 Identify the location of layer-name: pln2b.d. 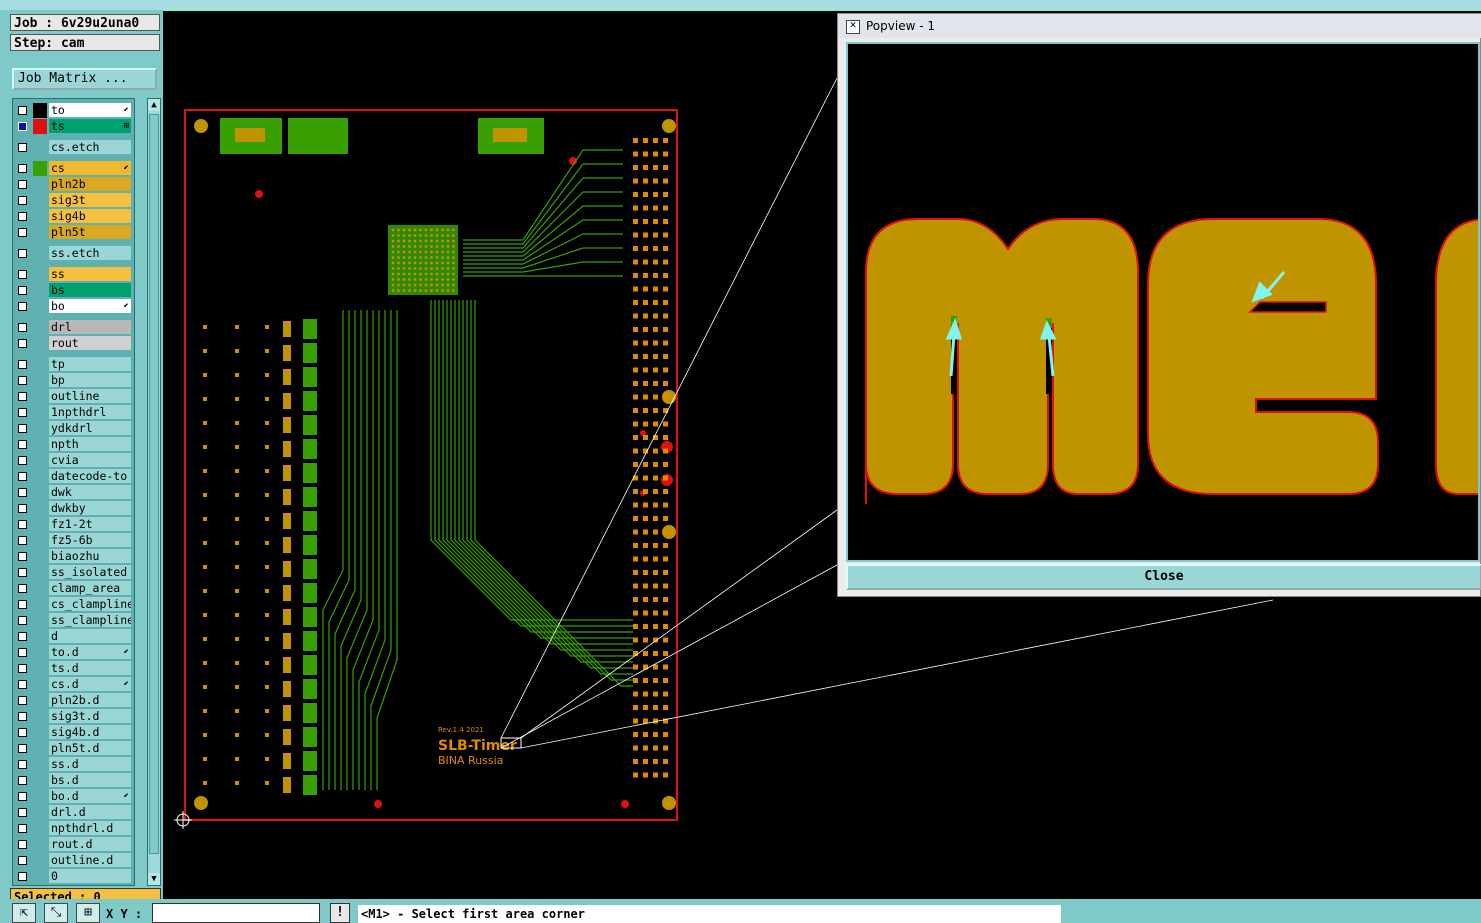
(90, 700).